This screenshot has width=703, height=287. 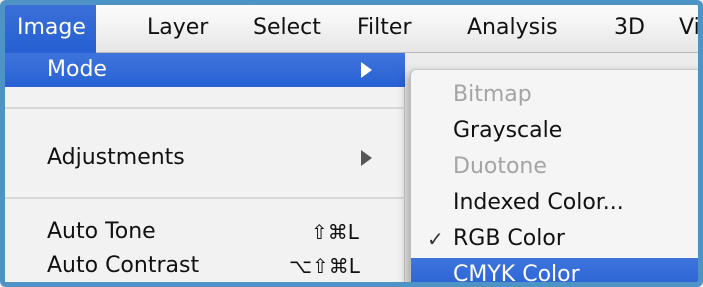 I want to click on submenu-item-label: Duotone, so click(x=500, y=166).